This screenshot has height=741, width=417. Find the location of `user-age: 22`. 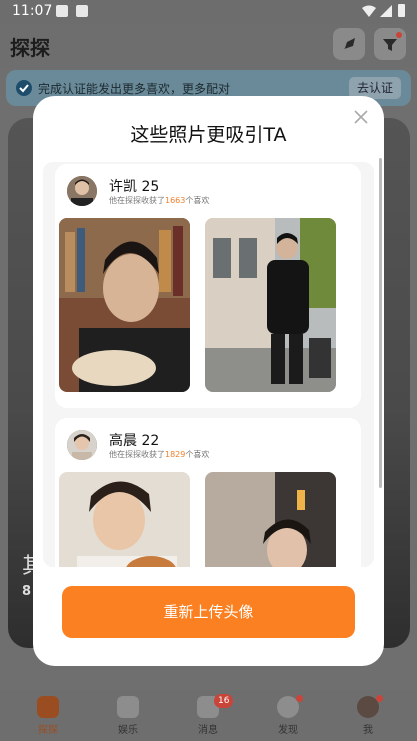

user-age: 22 is located at coordinates (150, 441).